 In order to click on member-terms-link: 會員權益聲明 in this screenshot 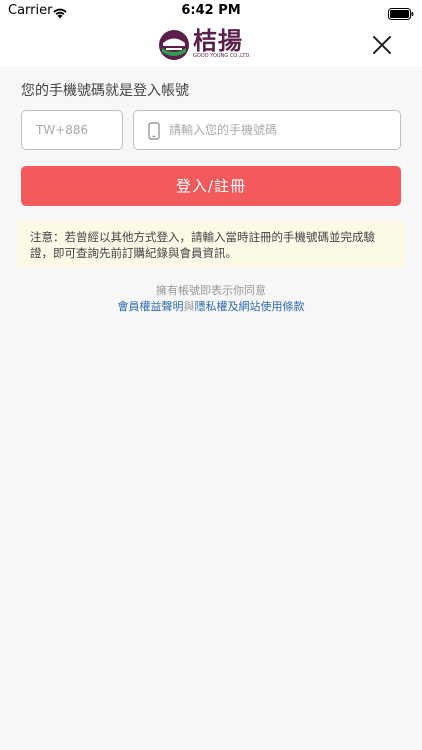, I will do `click(151, 306)`.